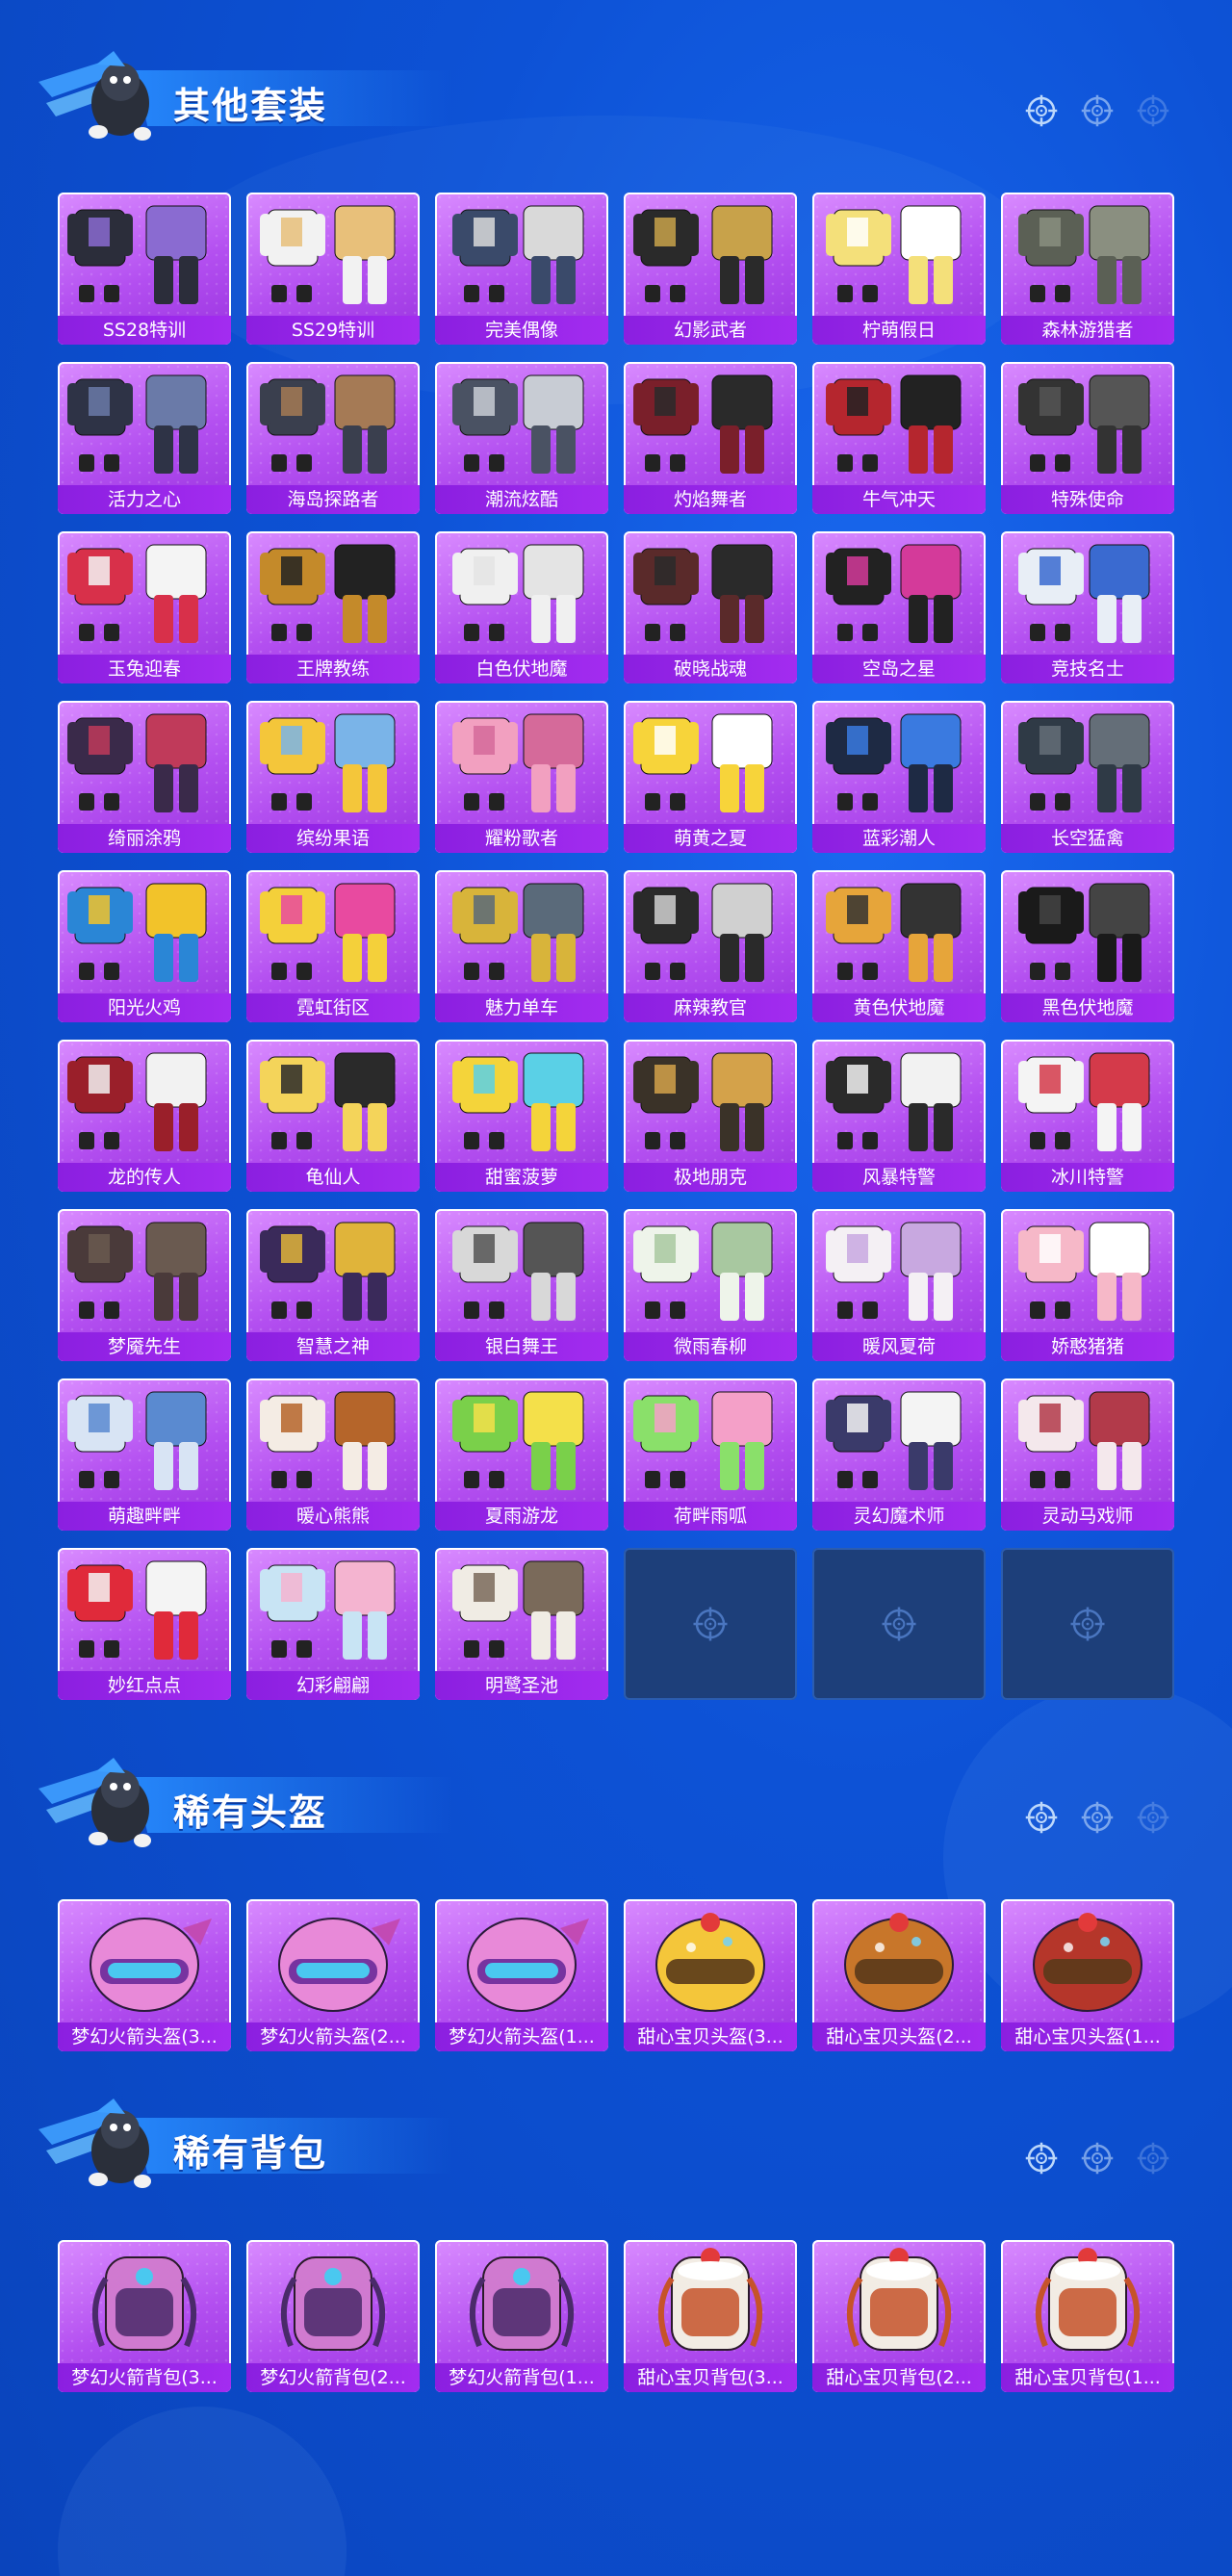 The height and width of the screenshot is (2576, 1232). Describe the element at coordinates (710, 1116) in the screenshot. I see `item-card: 极地朋克` at that location.